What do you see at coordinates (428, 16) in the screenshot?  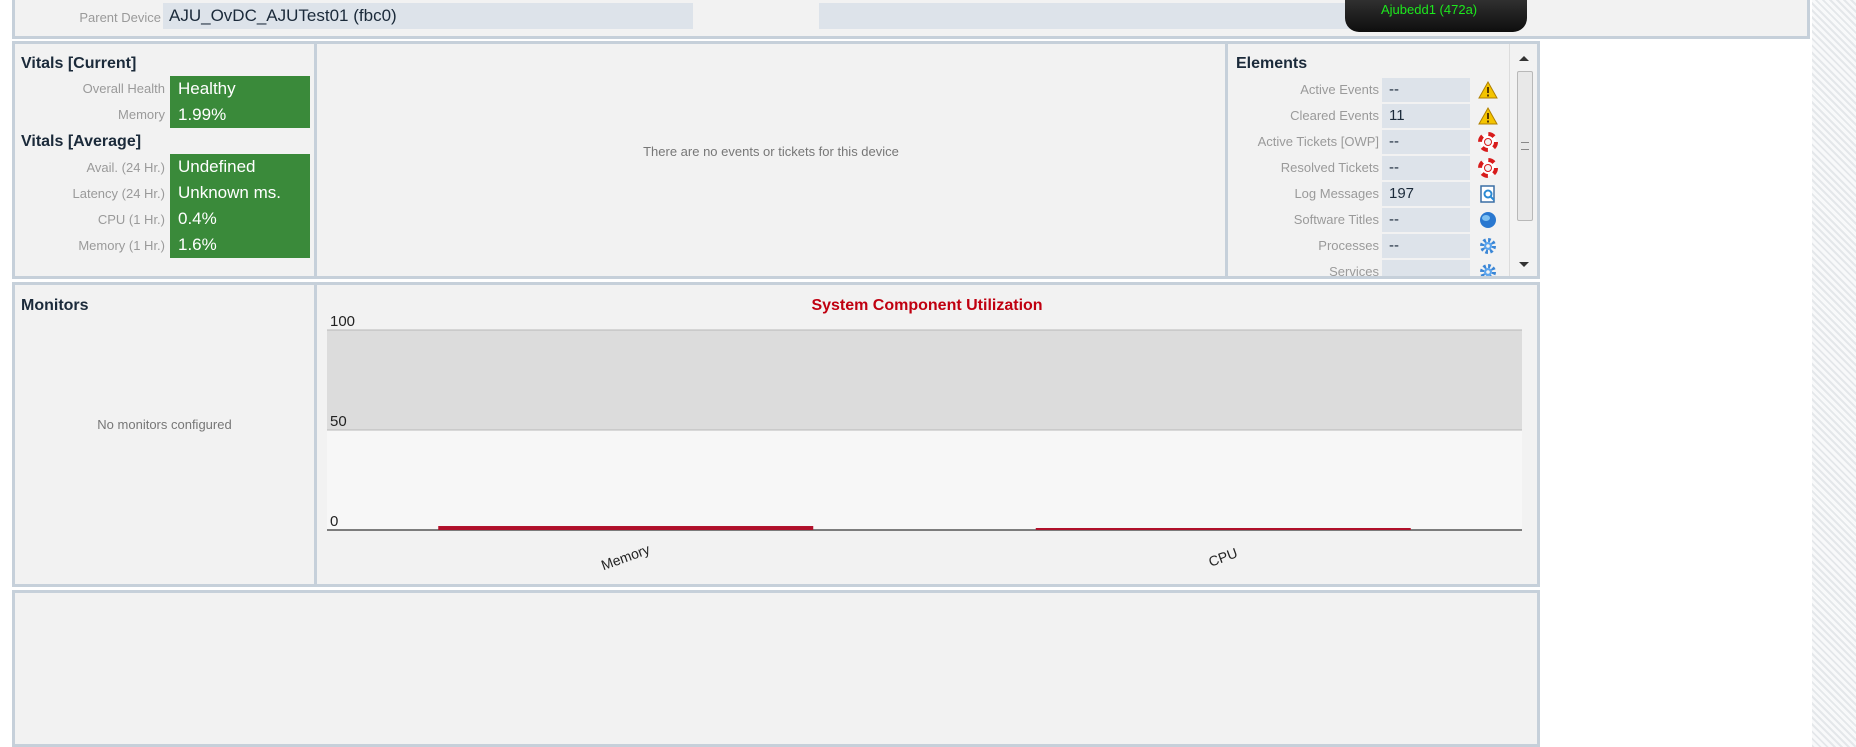 I see `parent-device-value: AJU_OvDC_AJUTest01 (fbc0)` at bounding box center [428, 16].